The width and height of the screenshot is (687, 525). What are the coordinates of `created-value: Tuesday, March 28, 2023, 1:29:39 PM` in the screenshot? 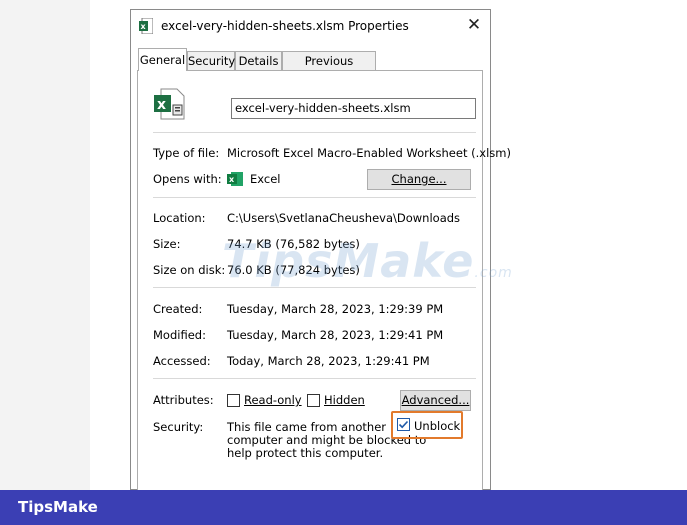 It's located at (335, 309).